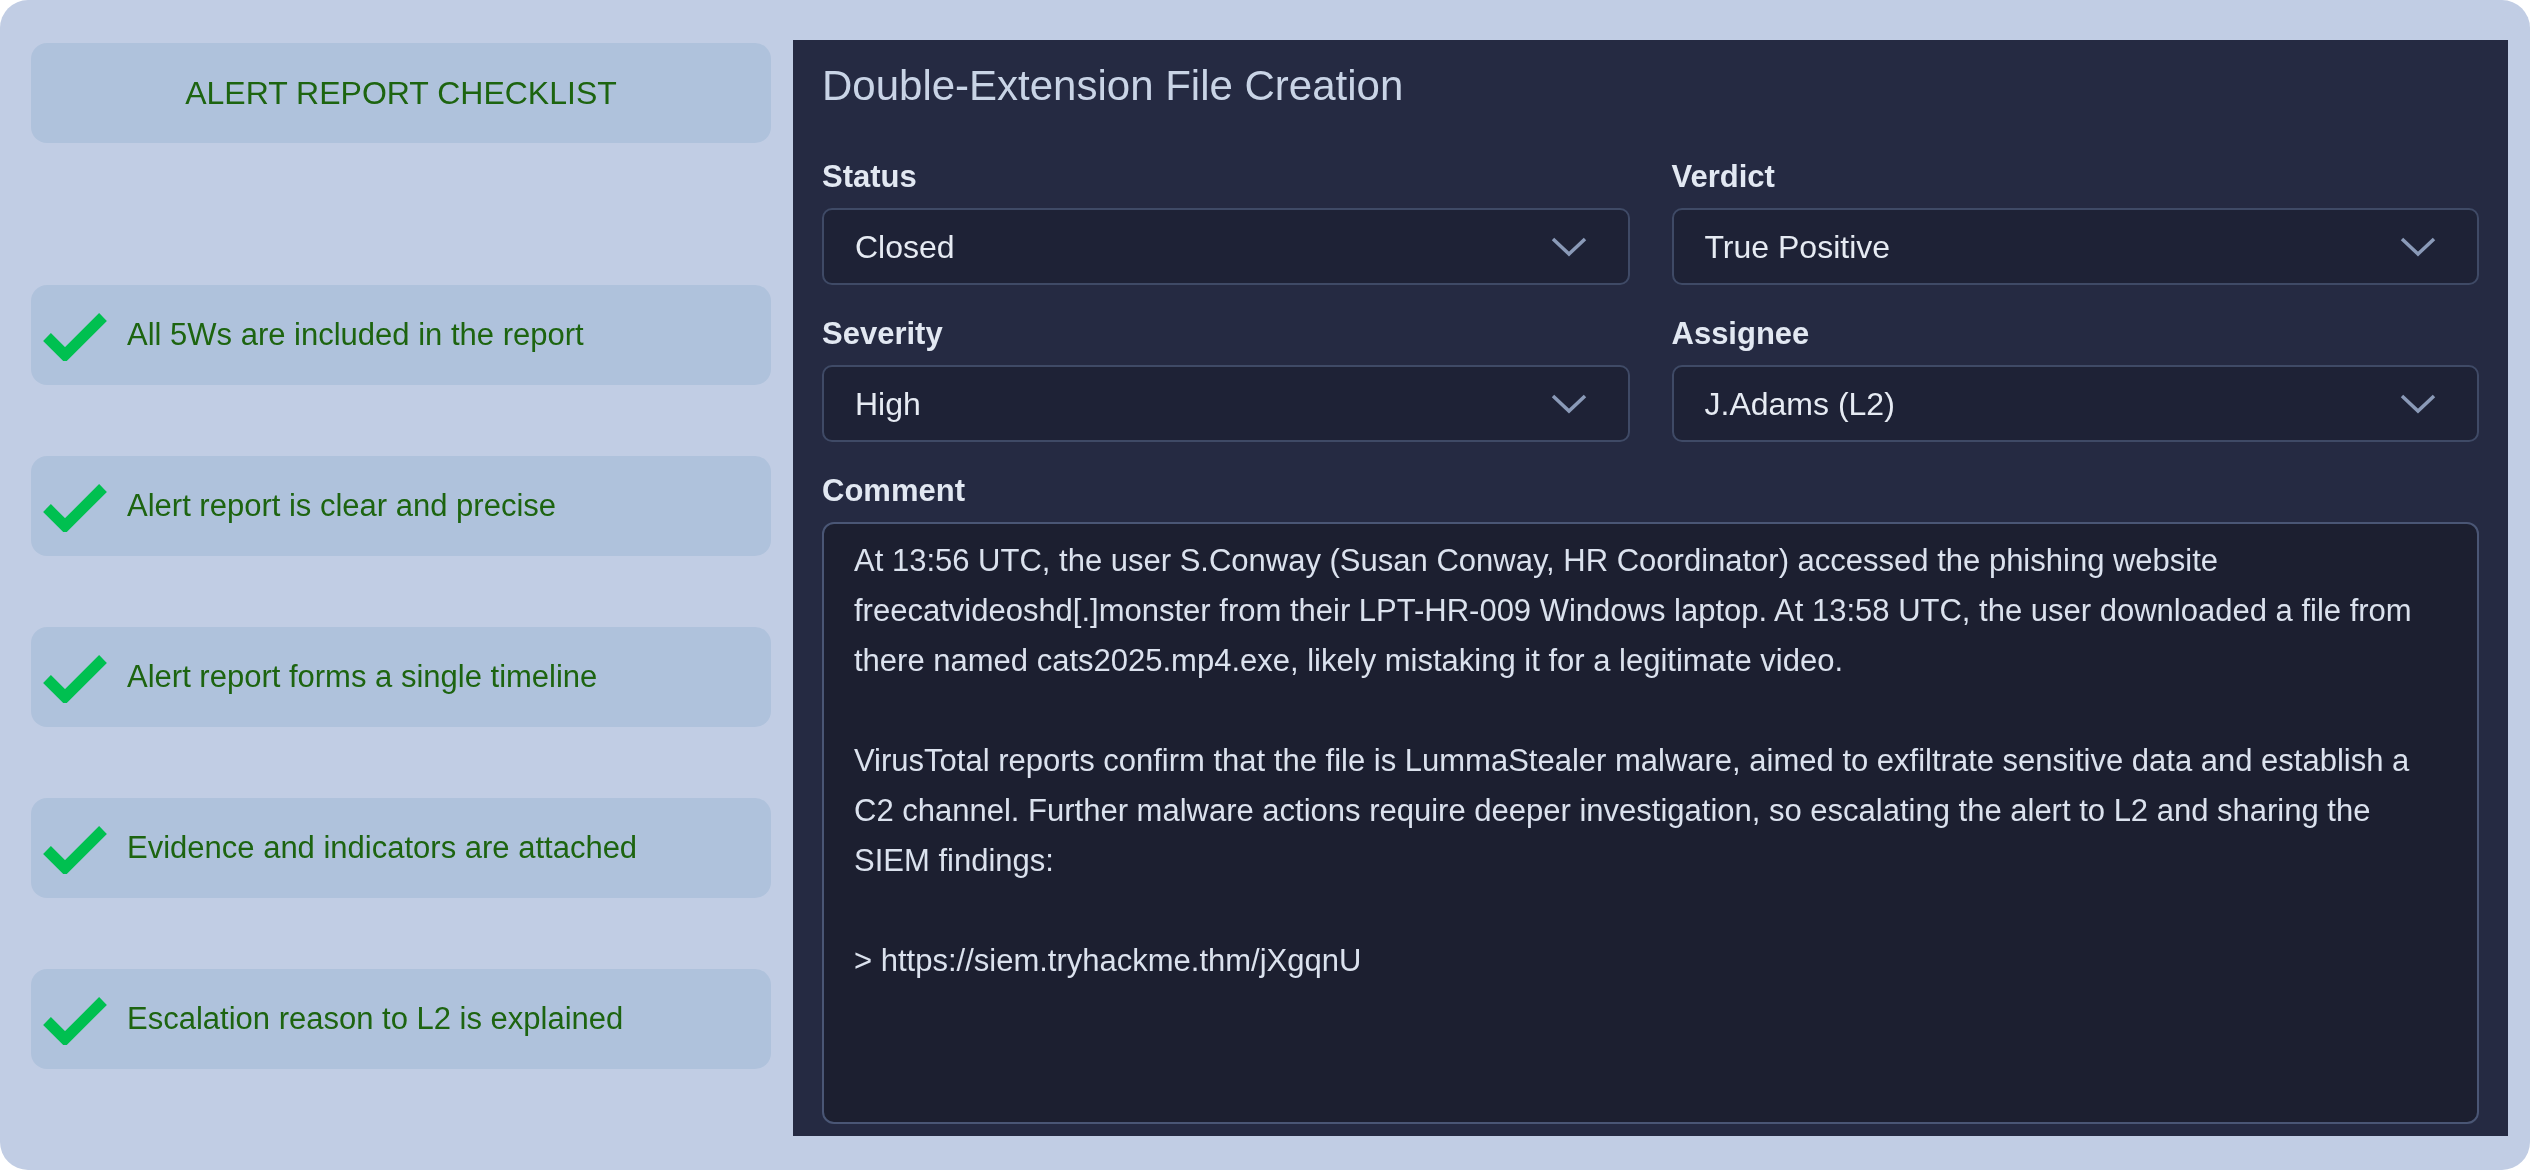 Image resolution: width=2530 pixels, height=1170 pixels. What do you see at coordinates (401, 93) in the screenshot?
I see `checklist-title: ALERT REPORT CHECKLIST` at bounding box center [401, 93].